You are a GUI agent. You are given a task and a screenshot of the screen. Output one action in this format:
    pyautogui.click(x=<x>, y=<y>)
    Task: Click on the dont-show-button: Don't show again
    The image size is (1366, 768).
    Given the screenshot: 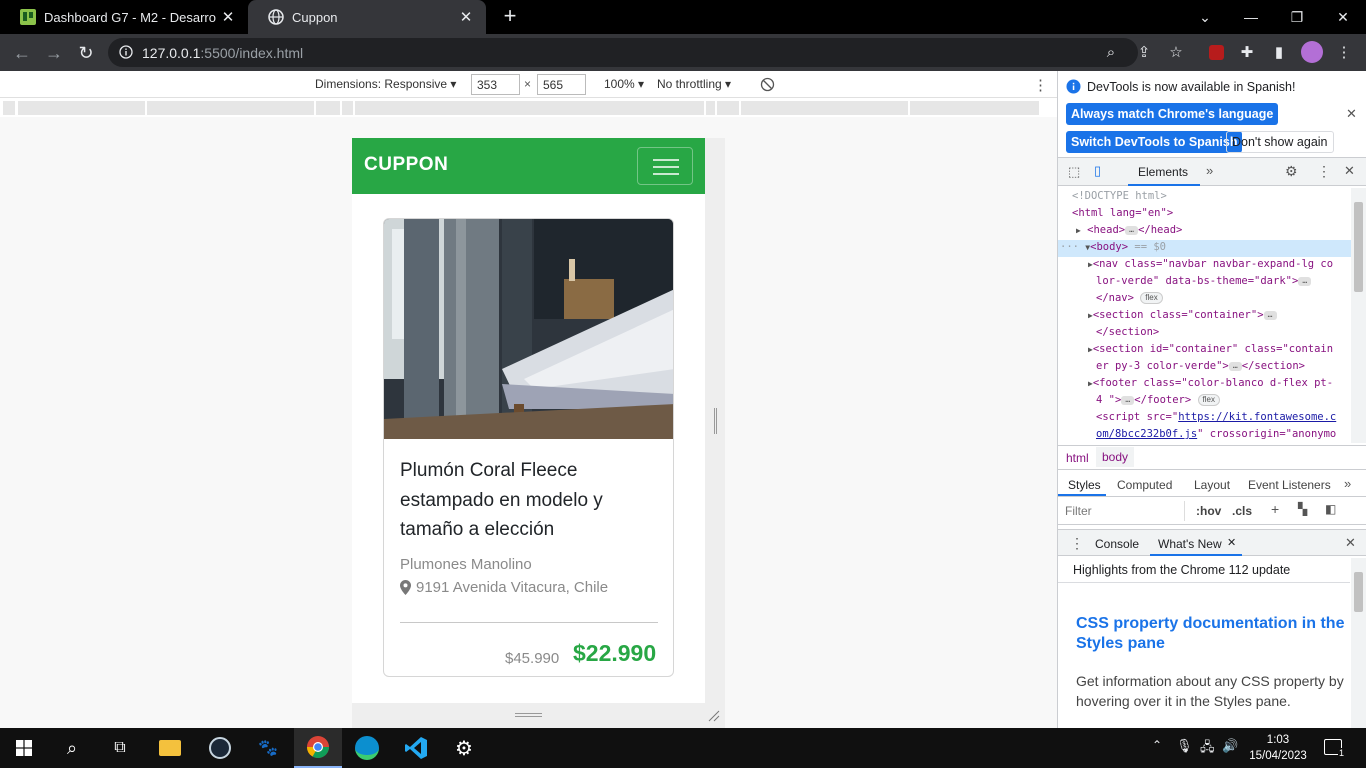 What is the action you would take?
    pyautogui.click(x=1280, y=142)
    